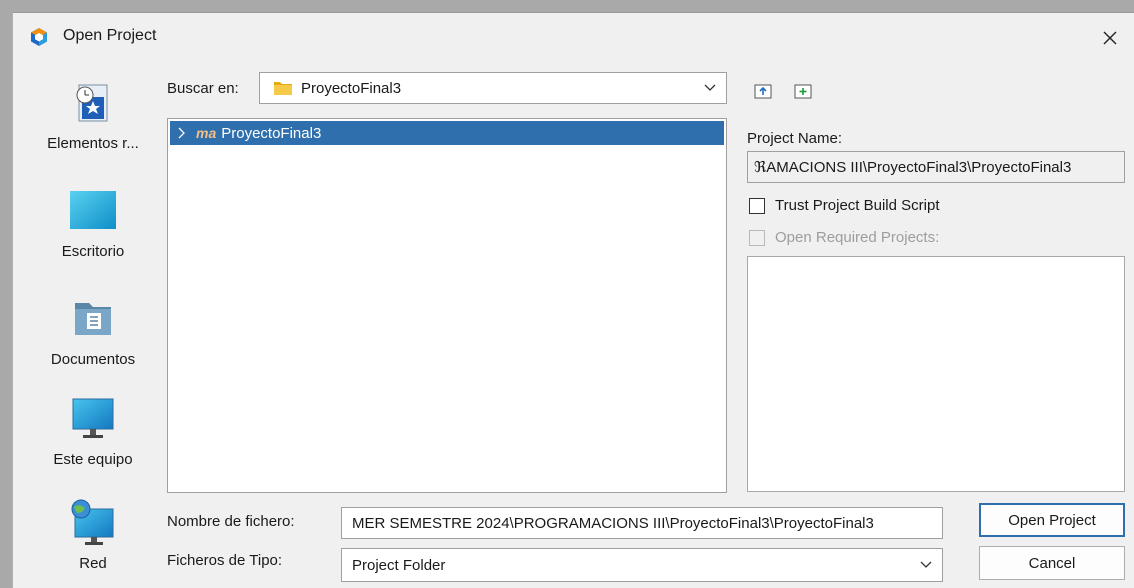  I want to click on up-one-level-button, so click(763, 91).